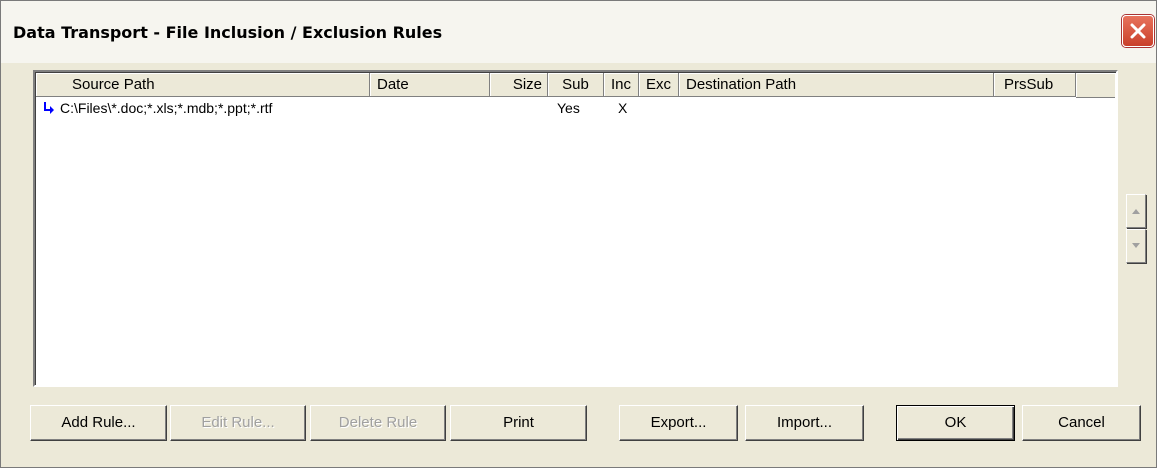 The width and height of the screenshot is (1157, 468). Describe the element at coordinates (49, 108) in the screenshot. I see `arrow-right-icon` at that location.